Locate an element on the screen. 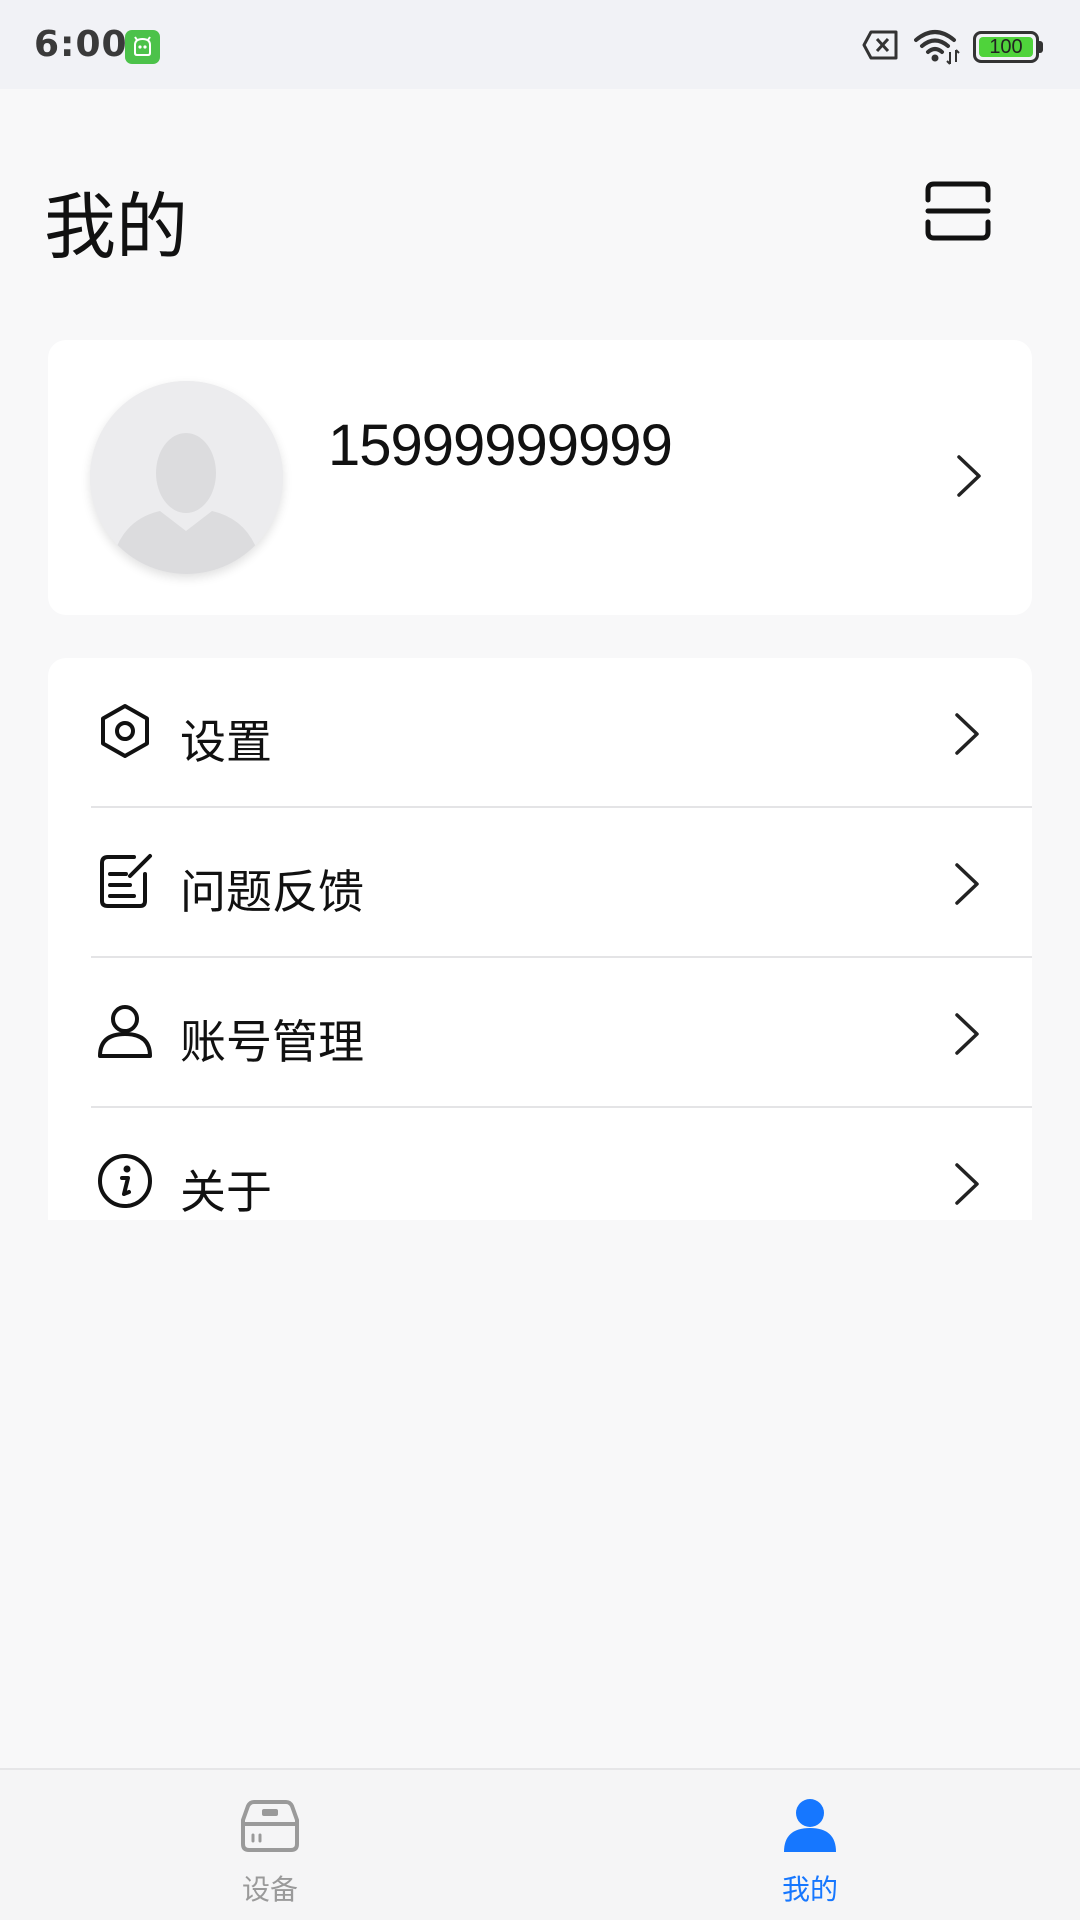  info-icon is located at coordinates (125, 1181).